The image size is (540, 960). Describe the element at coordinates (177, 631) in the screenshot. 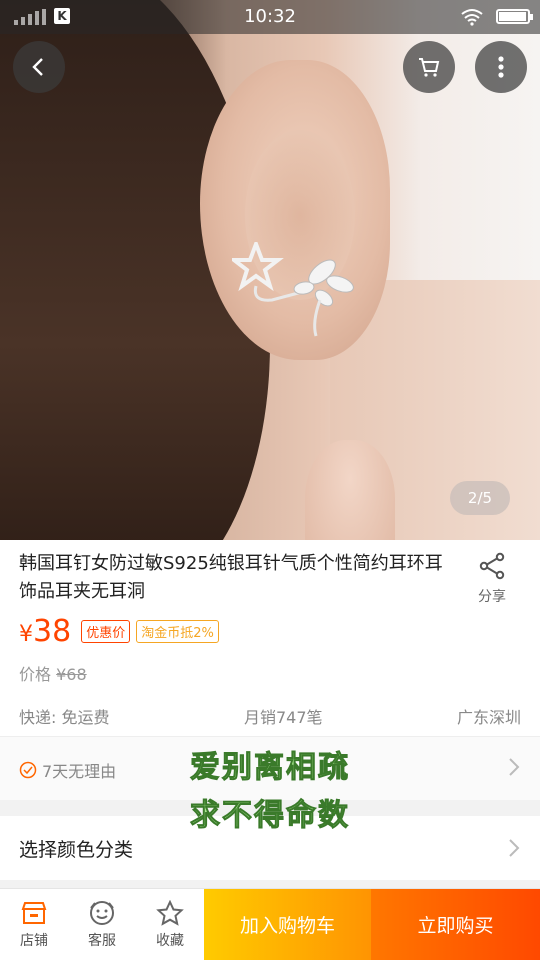

I see `coin-tag: 淘金币抵2%` at that location.